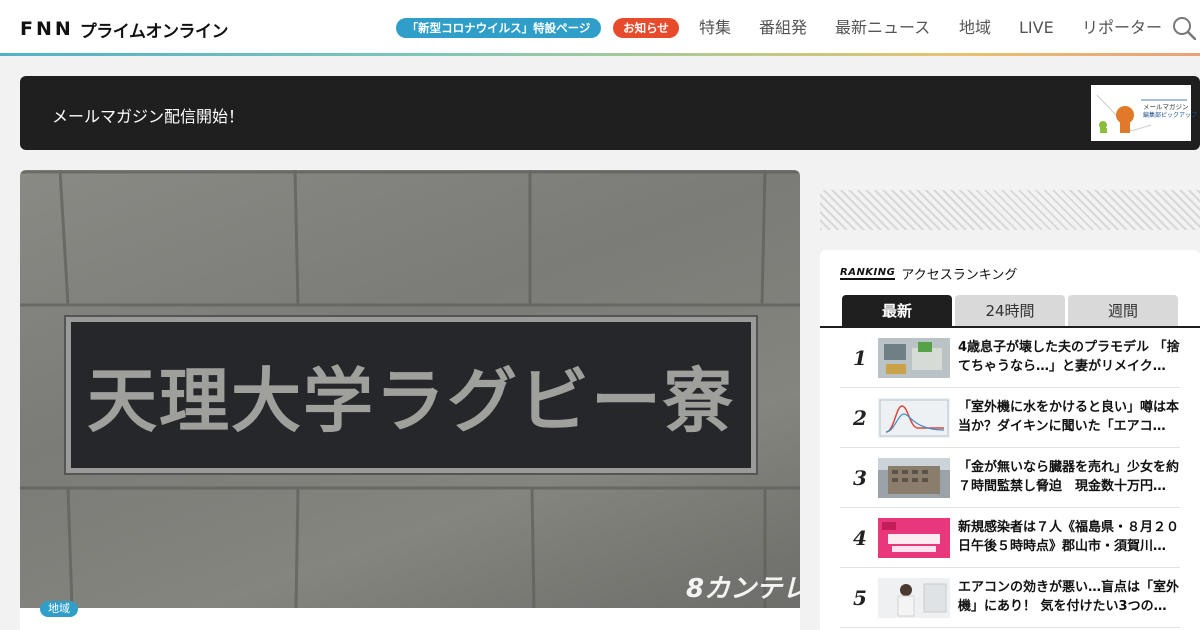 Image resolution: width=1200 pixels, height=630 pixels. What do you see at coordinates (1122, 28) in the screenshot?
I see `nav-item-reporter: リポーター` at bounding box center [1122, 28].